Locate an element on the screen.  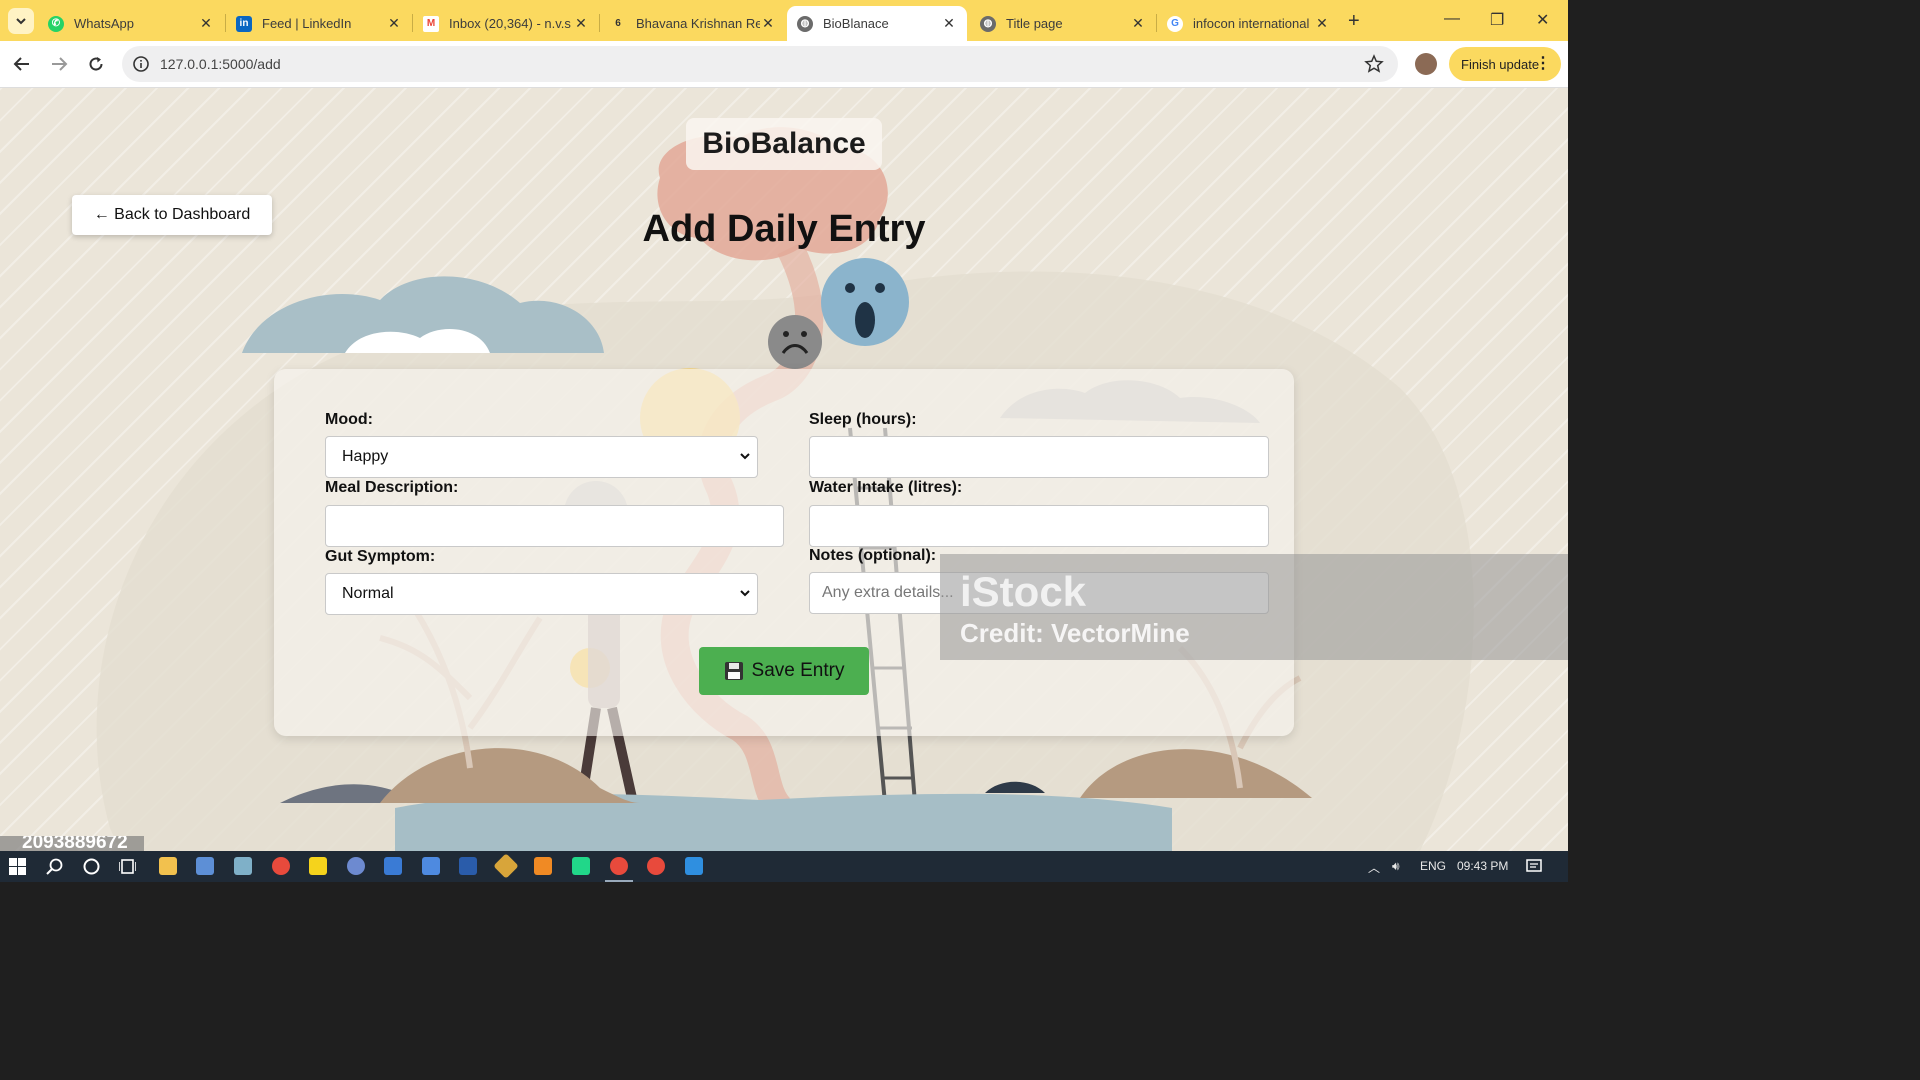
sleep-label: Sleep (hours): is located at coordinates (863, 419).